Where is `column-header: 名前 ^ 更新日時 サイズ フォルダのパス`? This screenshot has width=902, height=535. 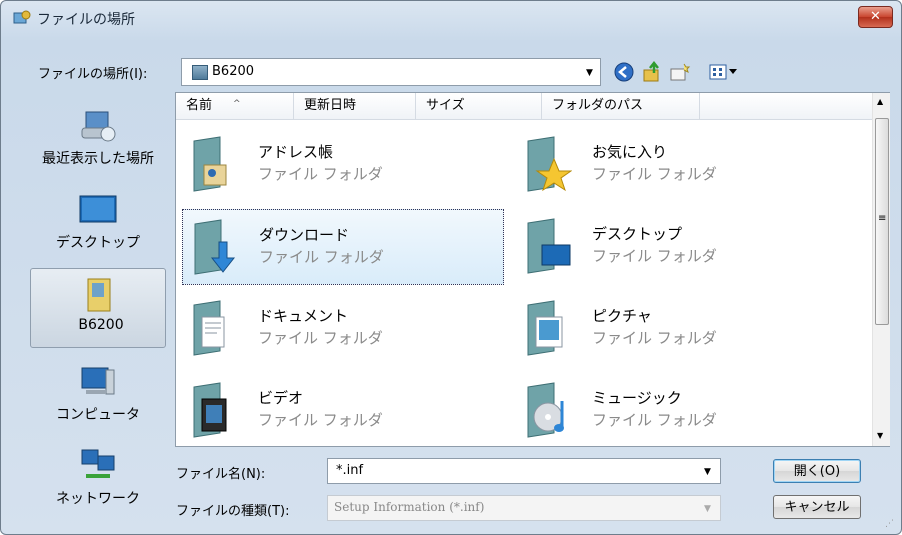 column-header: 名前 ^ 更新日時 サイズ フォルダのパス is located at coordinates (524, 106).